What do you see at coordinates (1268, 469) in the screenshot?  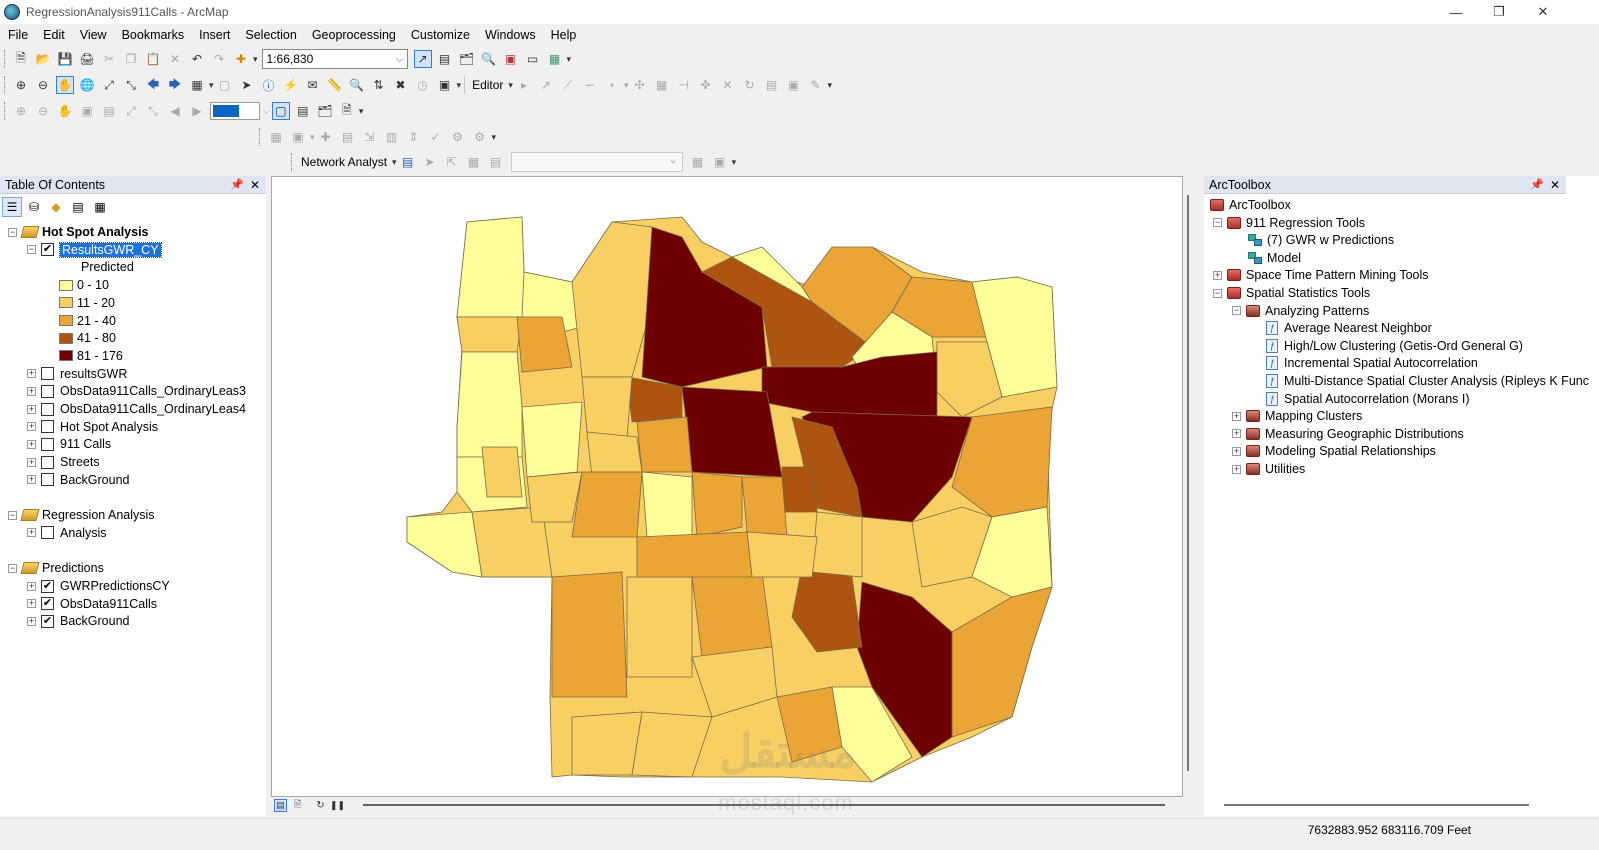 I see `toolbox-item-row: + Utilities` at bounding box center [1268, 469].